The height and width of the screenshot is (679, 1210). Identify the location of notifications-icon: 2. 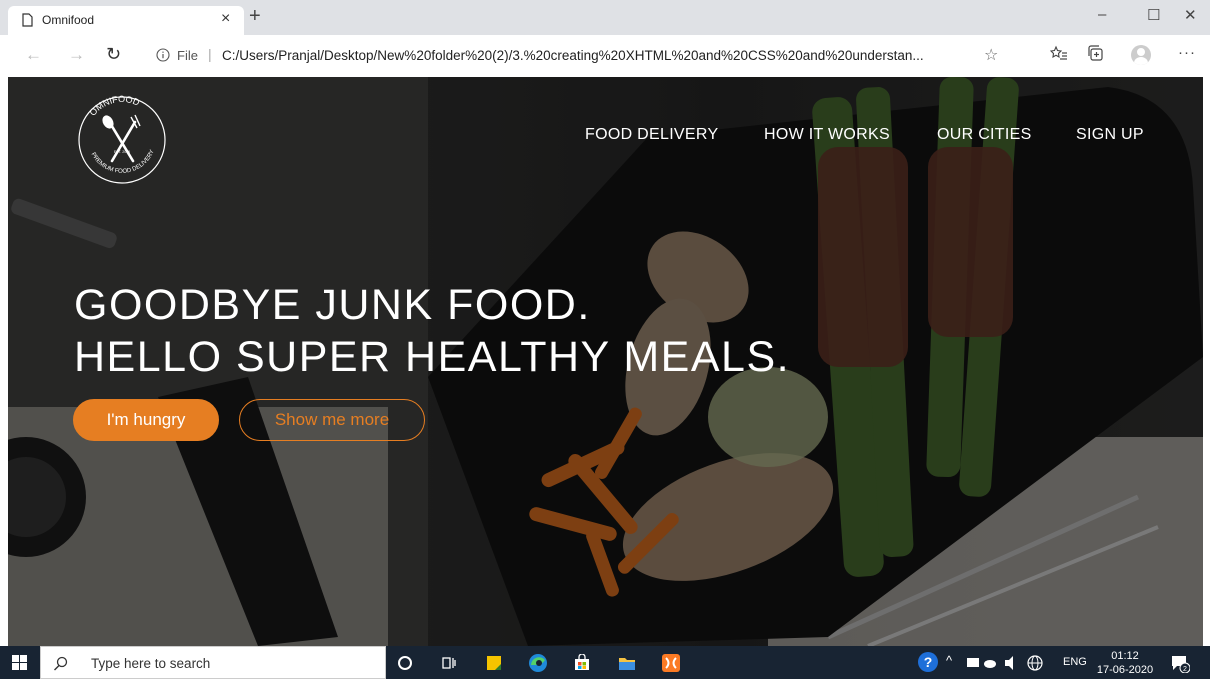
(1180, 663).